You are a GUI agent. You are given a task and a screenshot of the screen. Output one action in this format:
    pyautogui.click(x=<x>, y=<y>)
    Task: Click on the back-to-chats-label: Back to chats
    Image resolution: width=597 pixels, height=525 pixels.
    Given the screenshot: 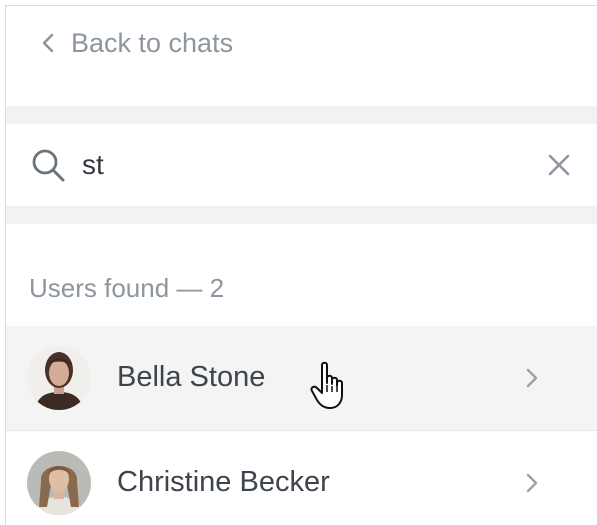 What is the action you would take?
    pyautogui.click(x=152, y=43)
    